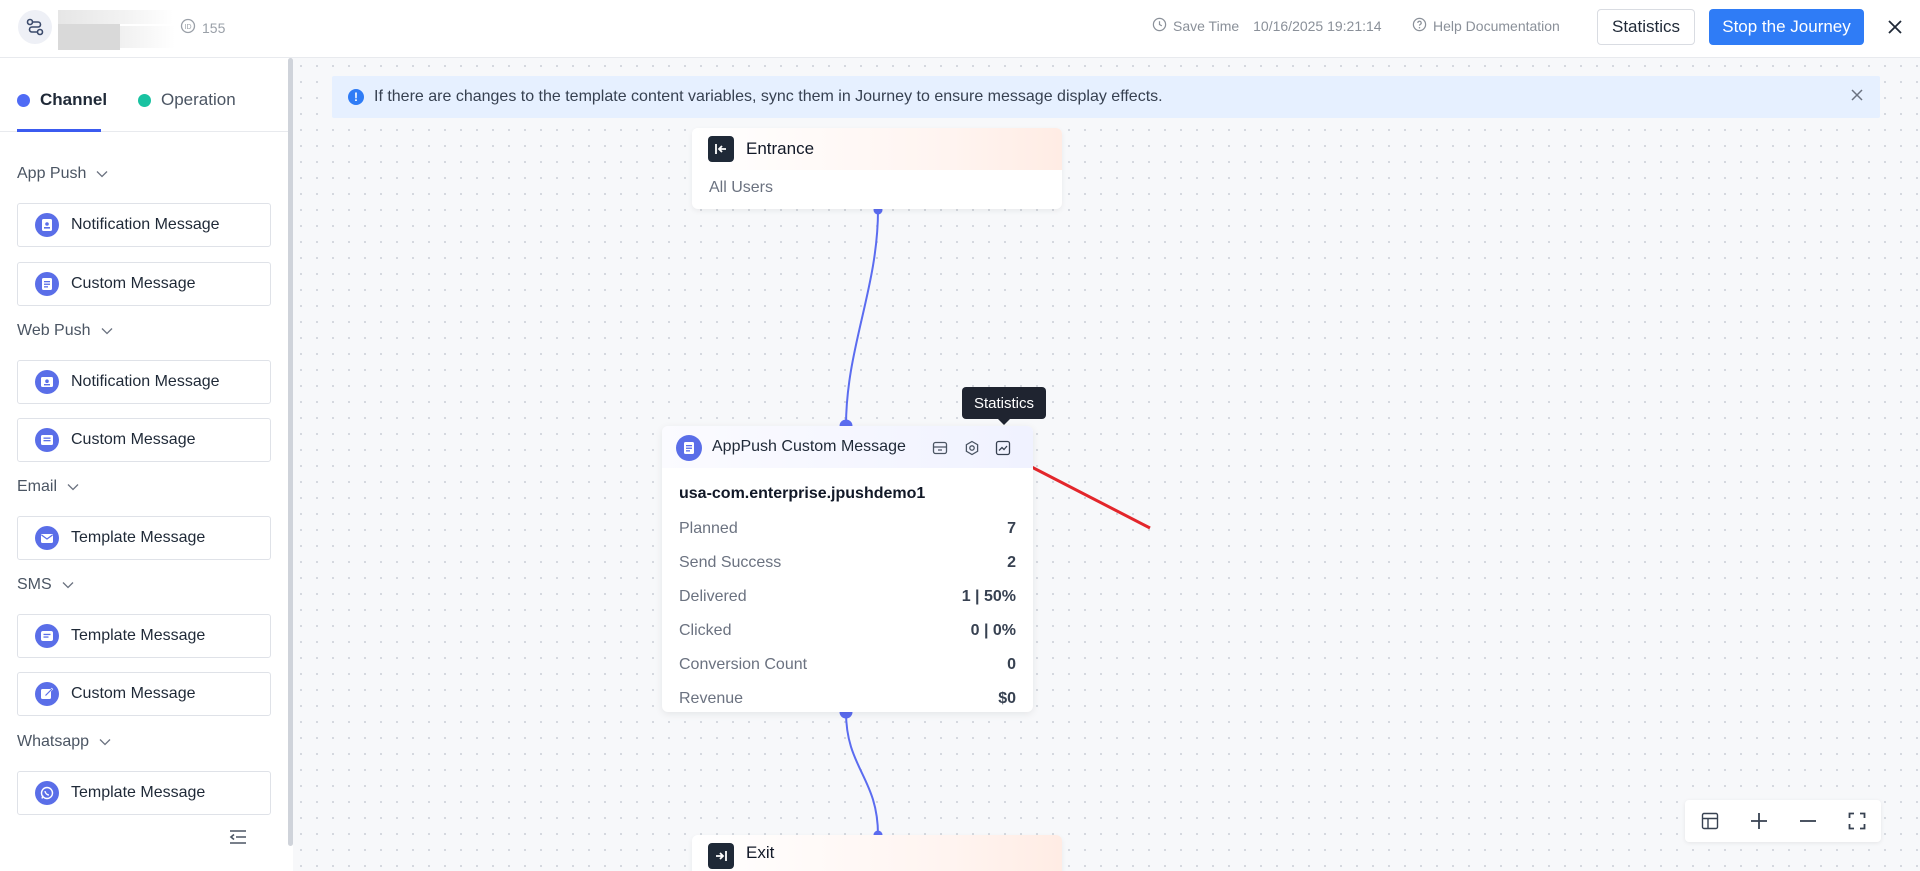  I want to click on group-label: Email, so click(37, 486).